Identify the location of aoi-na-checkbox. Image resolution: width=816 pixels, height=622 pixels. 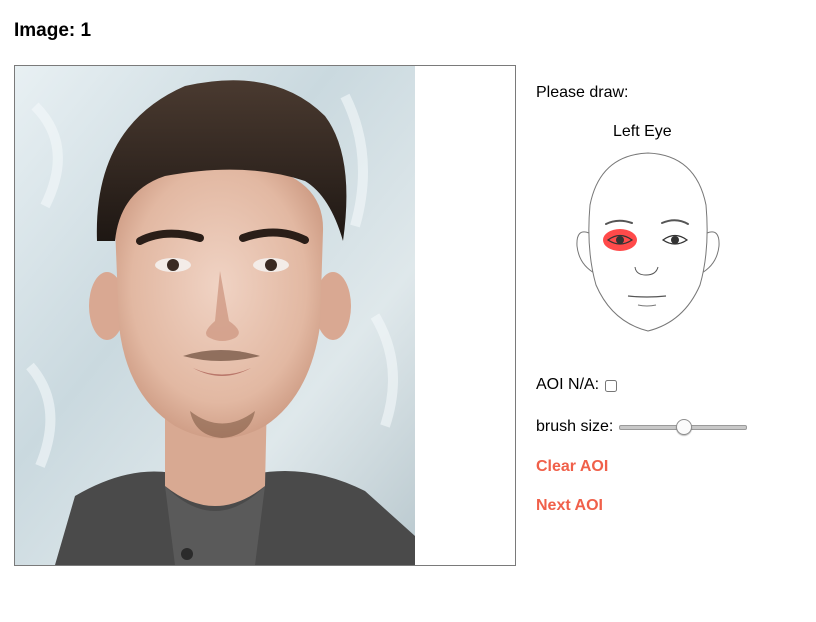
(611, 386).